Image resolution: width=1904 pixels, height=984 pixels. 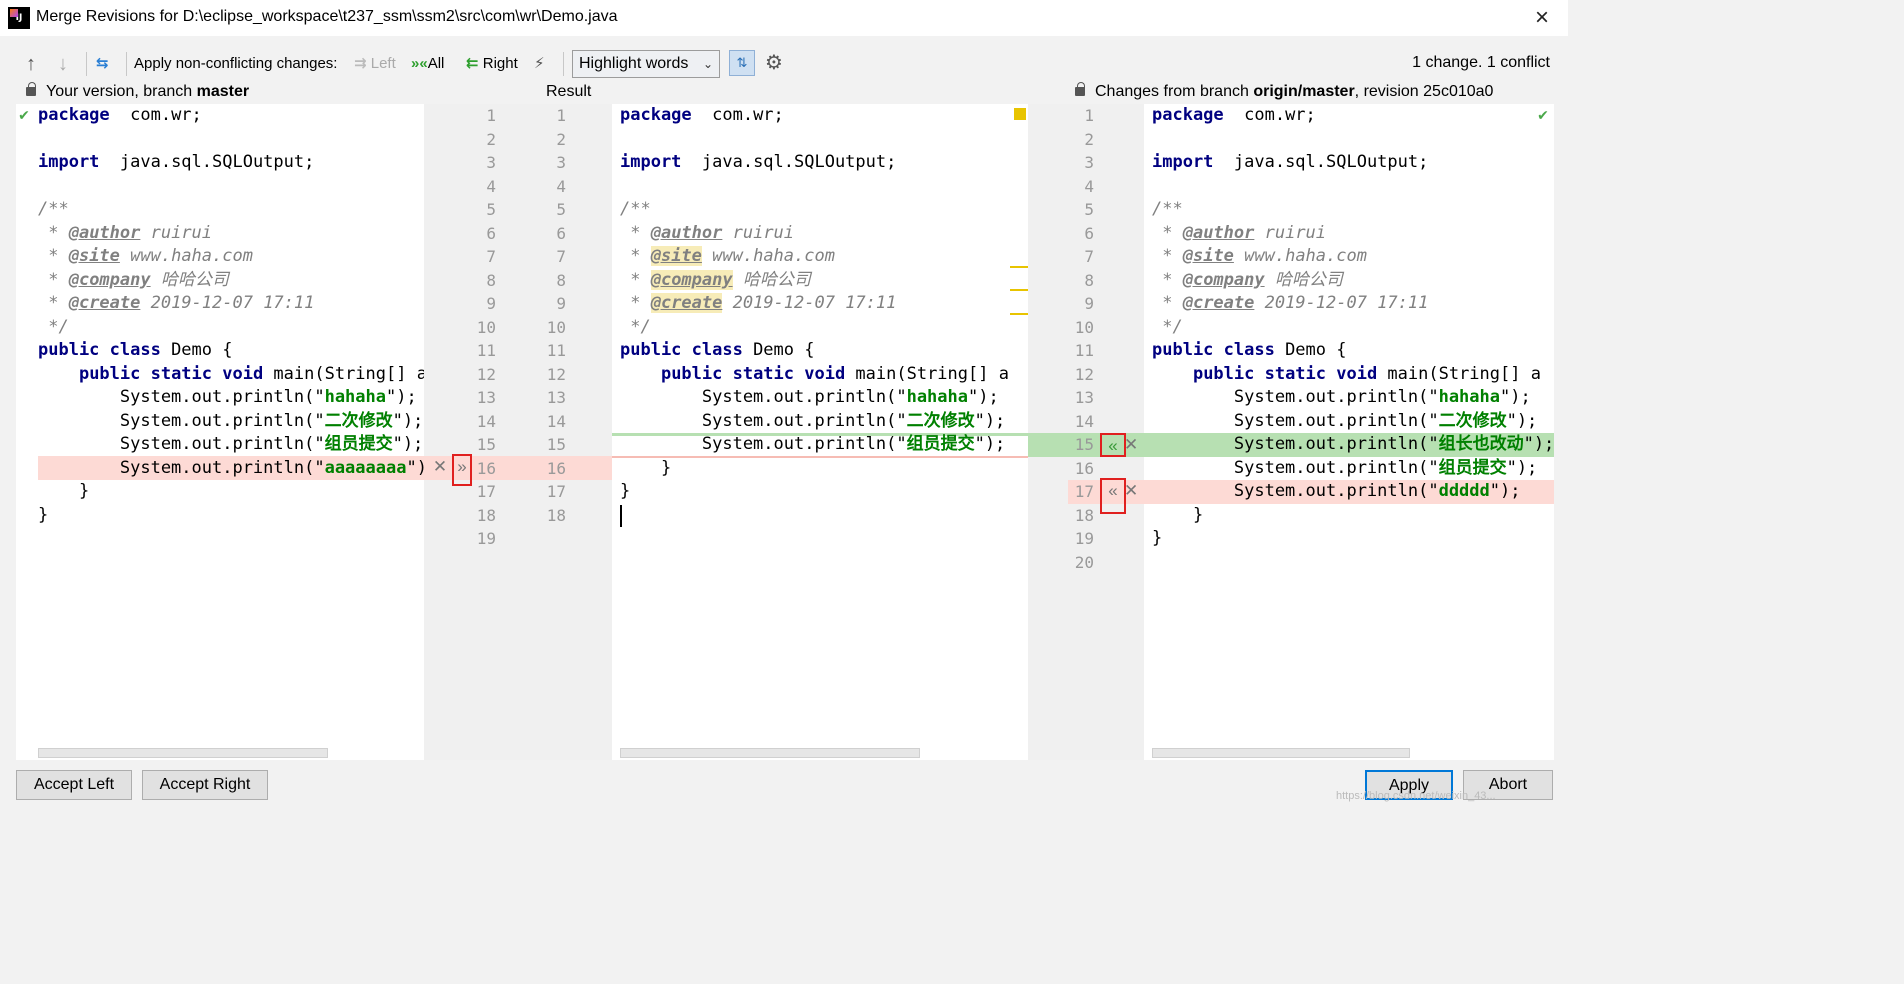 What do you see at coordinates (19, 18) in the screenshot?
I see `intellij-app-icon: IJ` at bounding box center [19, 18].